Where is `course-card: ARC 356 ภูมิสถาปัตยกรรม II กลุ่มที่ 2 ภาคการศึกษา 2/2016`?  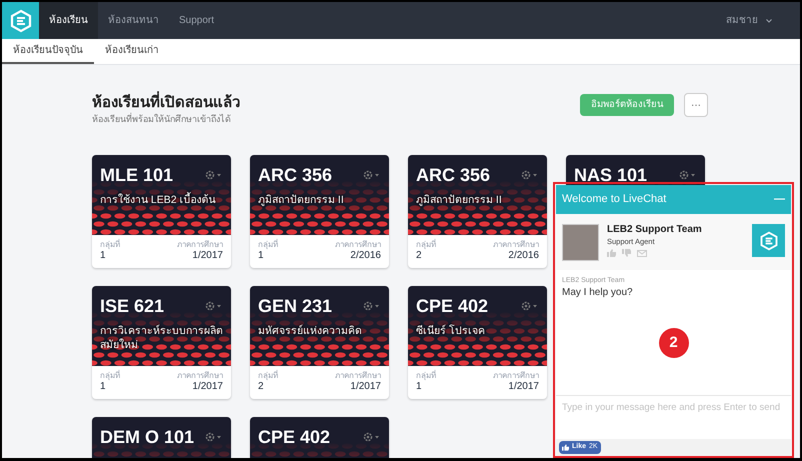 course-card: ARC 356 ภูมิสถาปัตยกรรม II กลุ่มที่ 2 ภาคการศึกษา 2/2016 is located at coordinates (477, 211).